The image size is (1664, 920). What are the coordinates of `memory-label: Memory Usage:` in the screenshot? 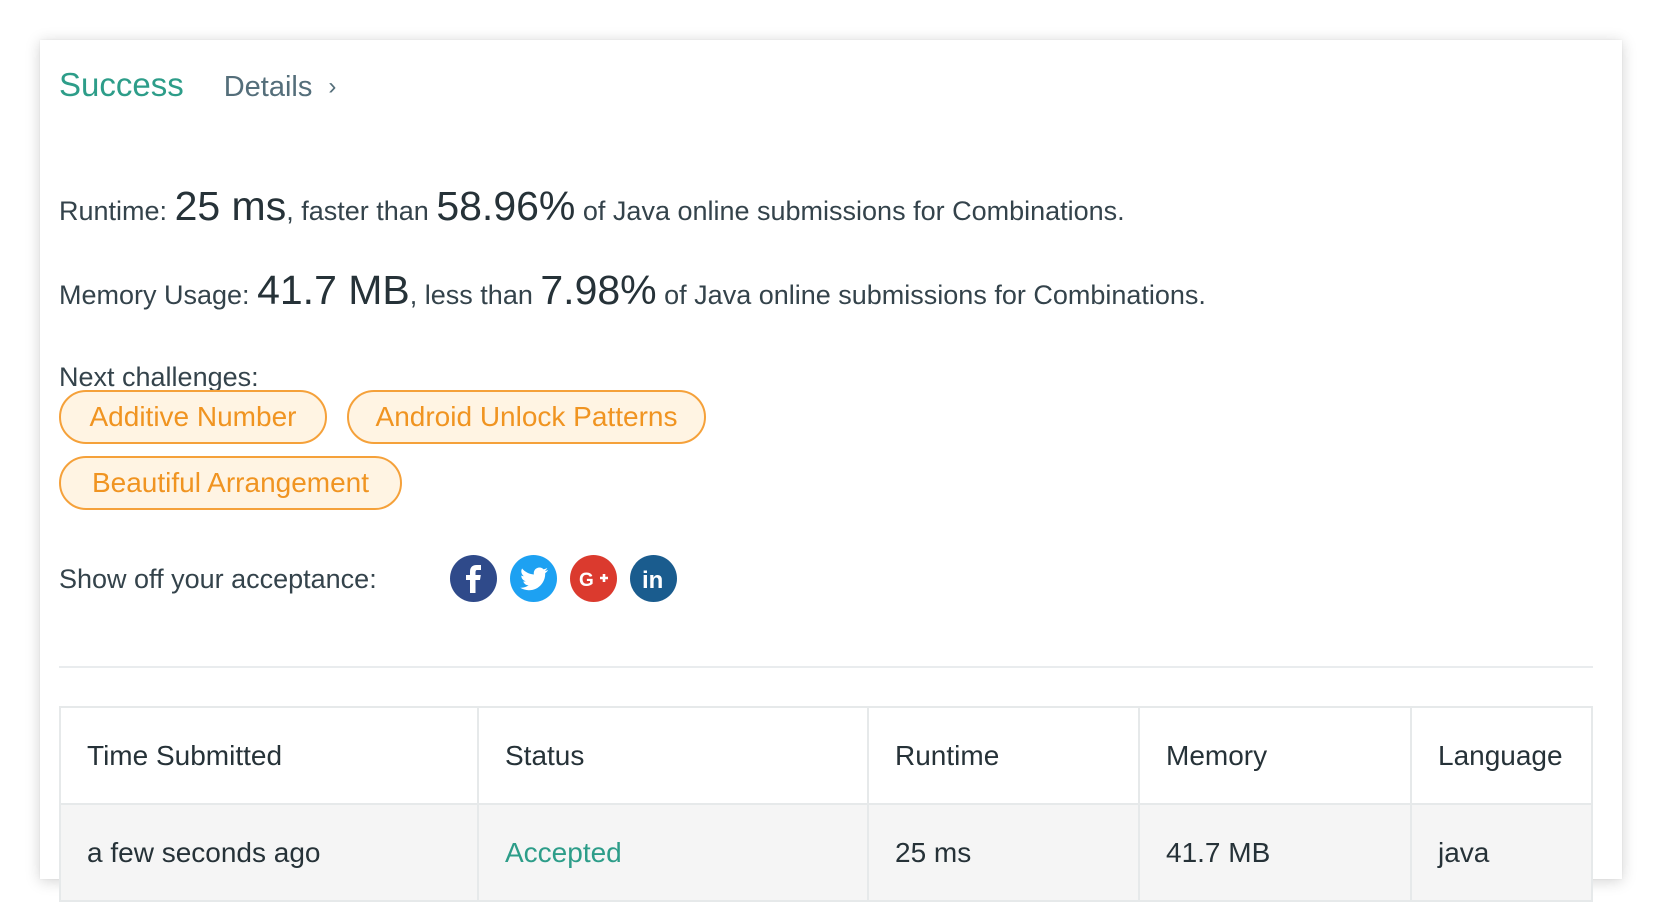 It's located at (154, 295).